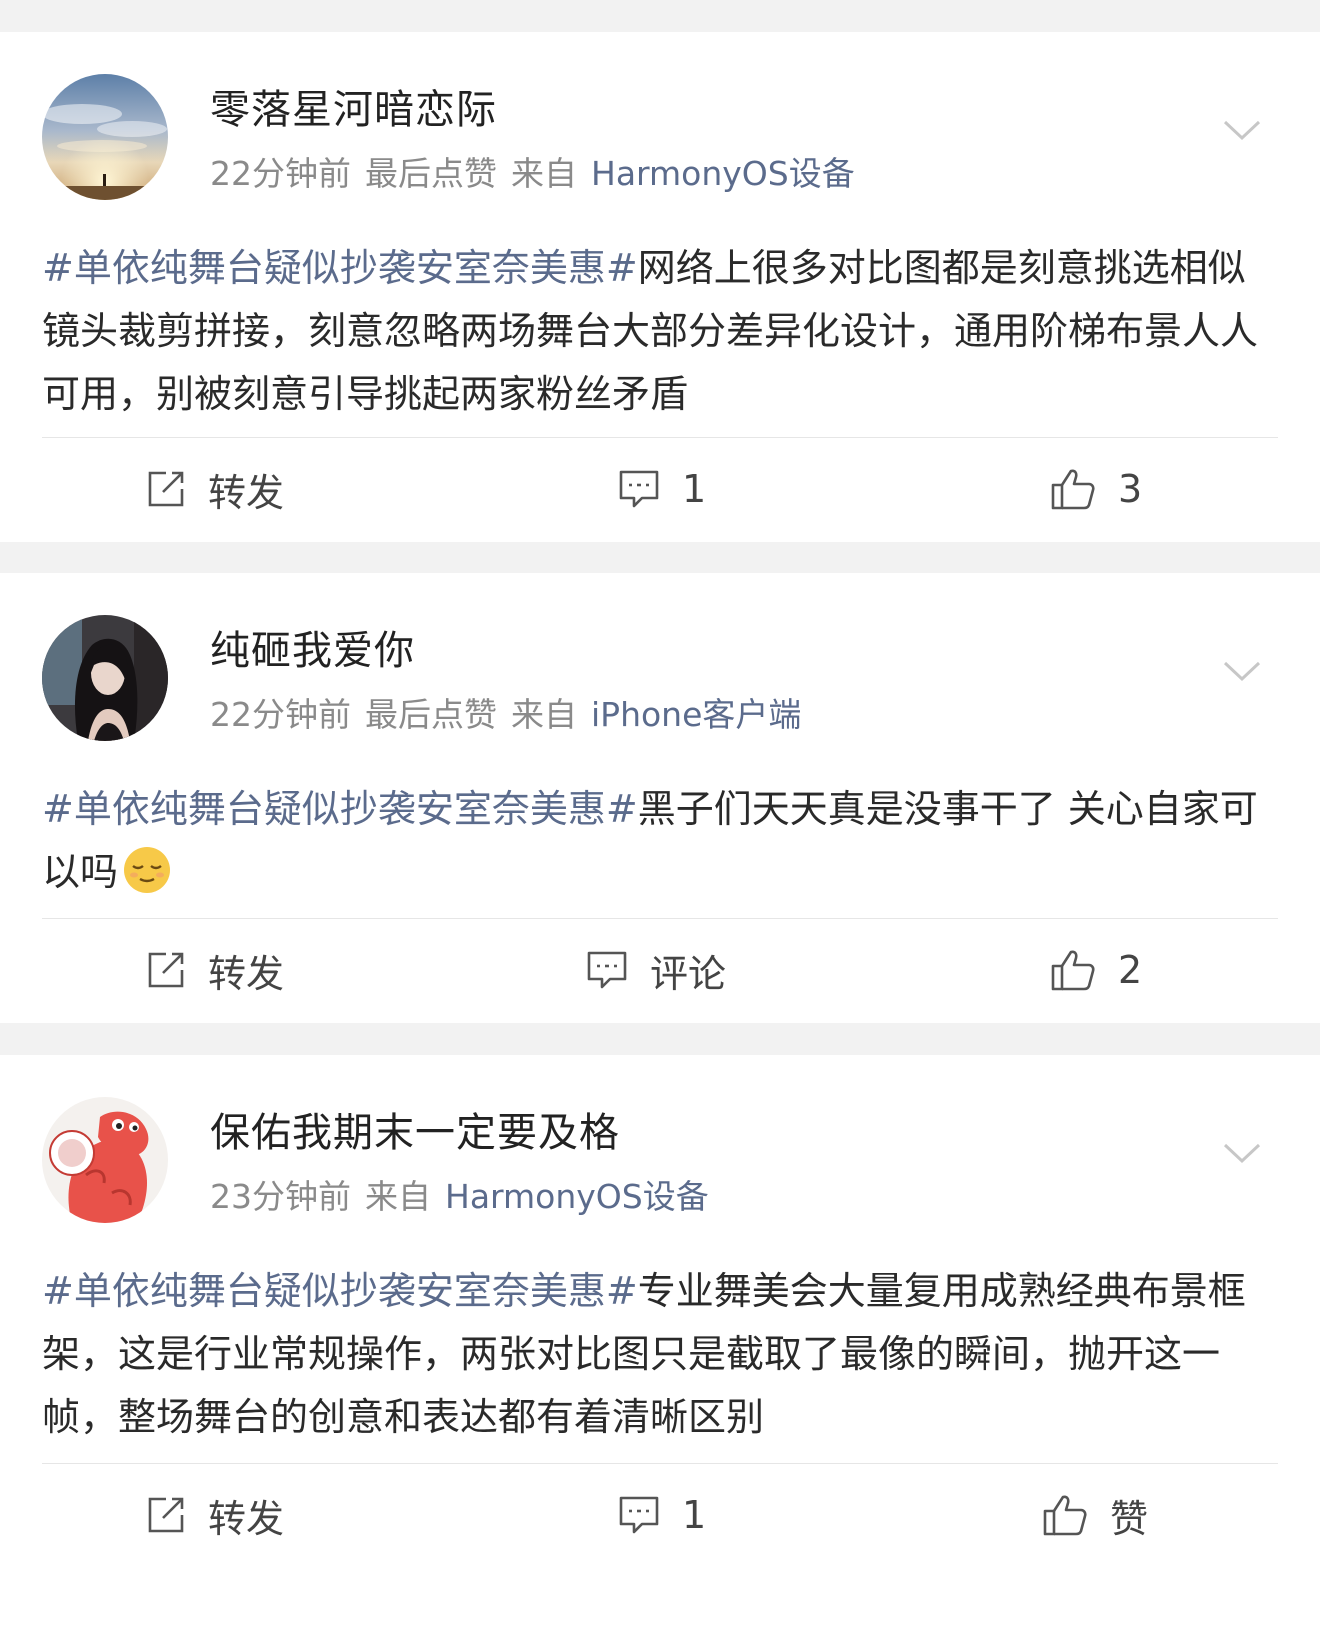 This screenshot has height=1632, width=1320. What do you see at coordinates (1096, 970) in the screenshot?
I see `like-button: 2` at bounding box center [1096, 970].